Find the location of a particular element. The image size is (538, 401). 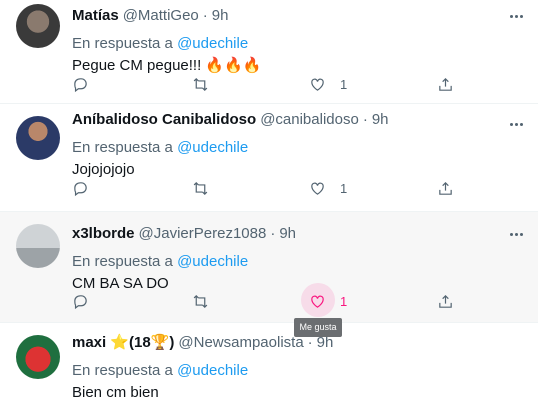

author-name: Matías is located at coordinates (95, 16).